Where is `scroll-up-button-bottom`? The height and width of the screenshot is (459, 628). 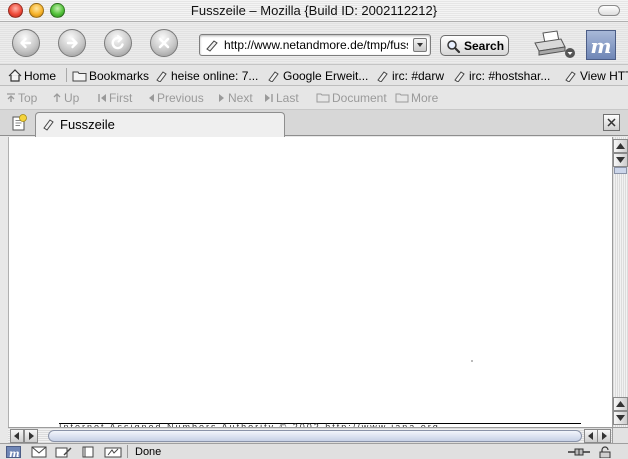
scroll-up-button-bottom is located at coordinates (620, 404).